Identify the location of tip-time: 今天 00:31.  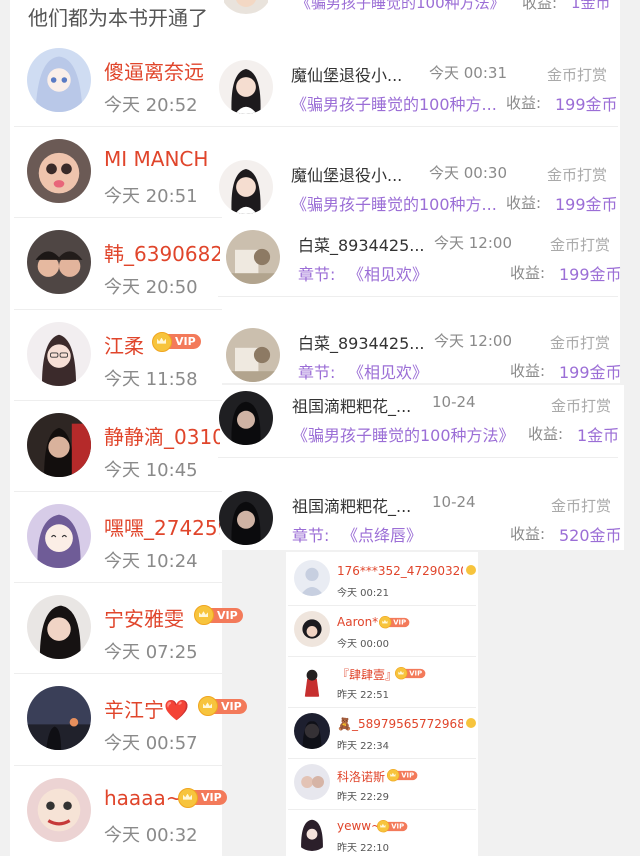
(468, 73).